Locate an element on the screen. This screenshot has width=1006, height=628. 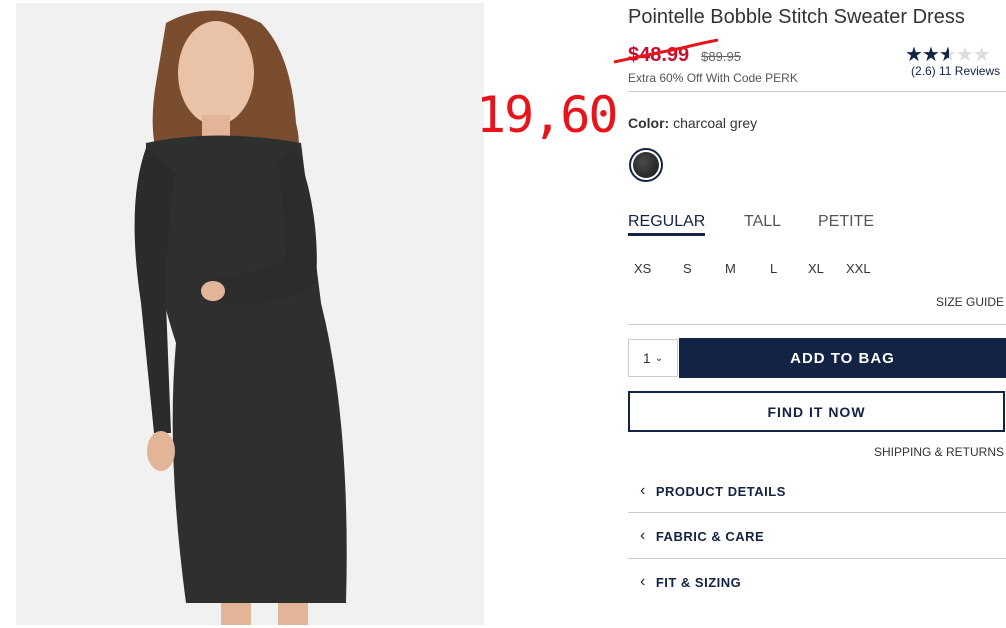
quantity-select: 1 ⌄ is located at coordinates (653, 358).